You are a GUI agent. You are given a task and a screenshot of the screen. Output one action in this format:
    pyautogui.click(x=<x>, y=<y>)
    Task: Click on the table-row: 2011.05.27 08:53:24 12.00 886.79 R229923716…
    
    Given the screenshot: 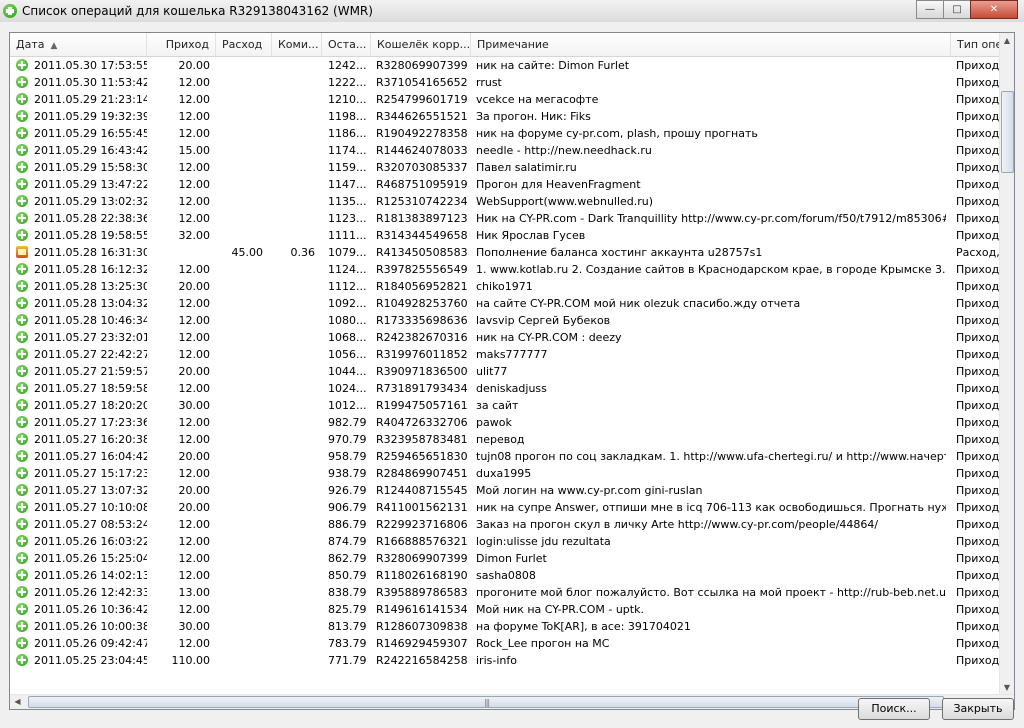 What is the action you would take?
    pyautogui.click(x=505, y=524)
    